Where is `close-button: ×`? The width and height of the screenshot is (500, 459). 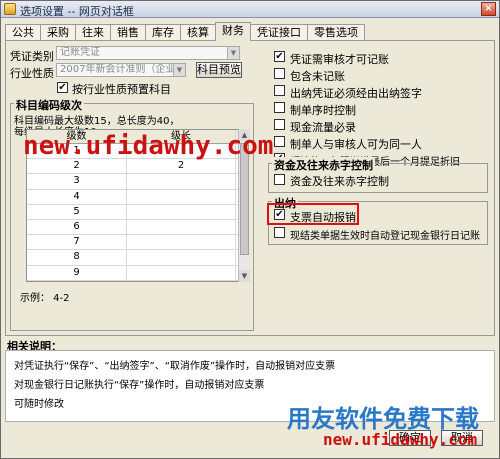
close-button: × is located at coordinates (488, 9).